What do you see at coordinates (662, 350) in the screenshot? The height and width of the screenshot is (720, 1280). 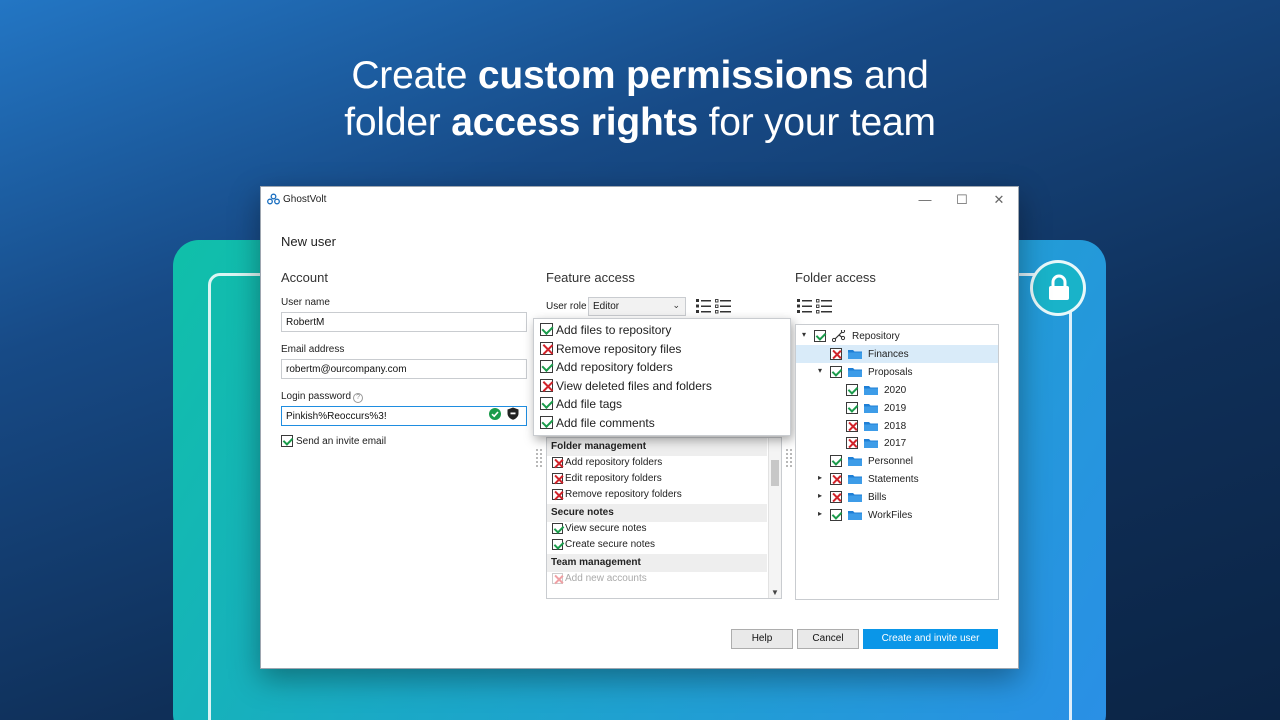 I see `popup-permission-item: Remove repository files` at bounding box center [662, 350].